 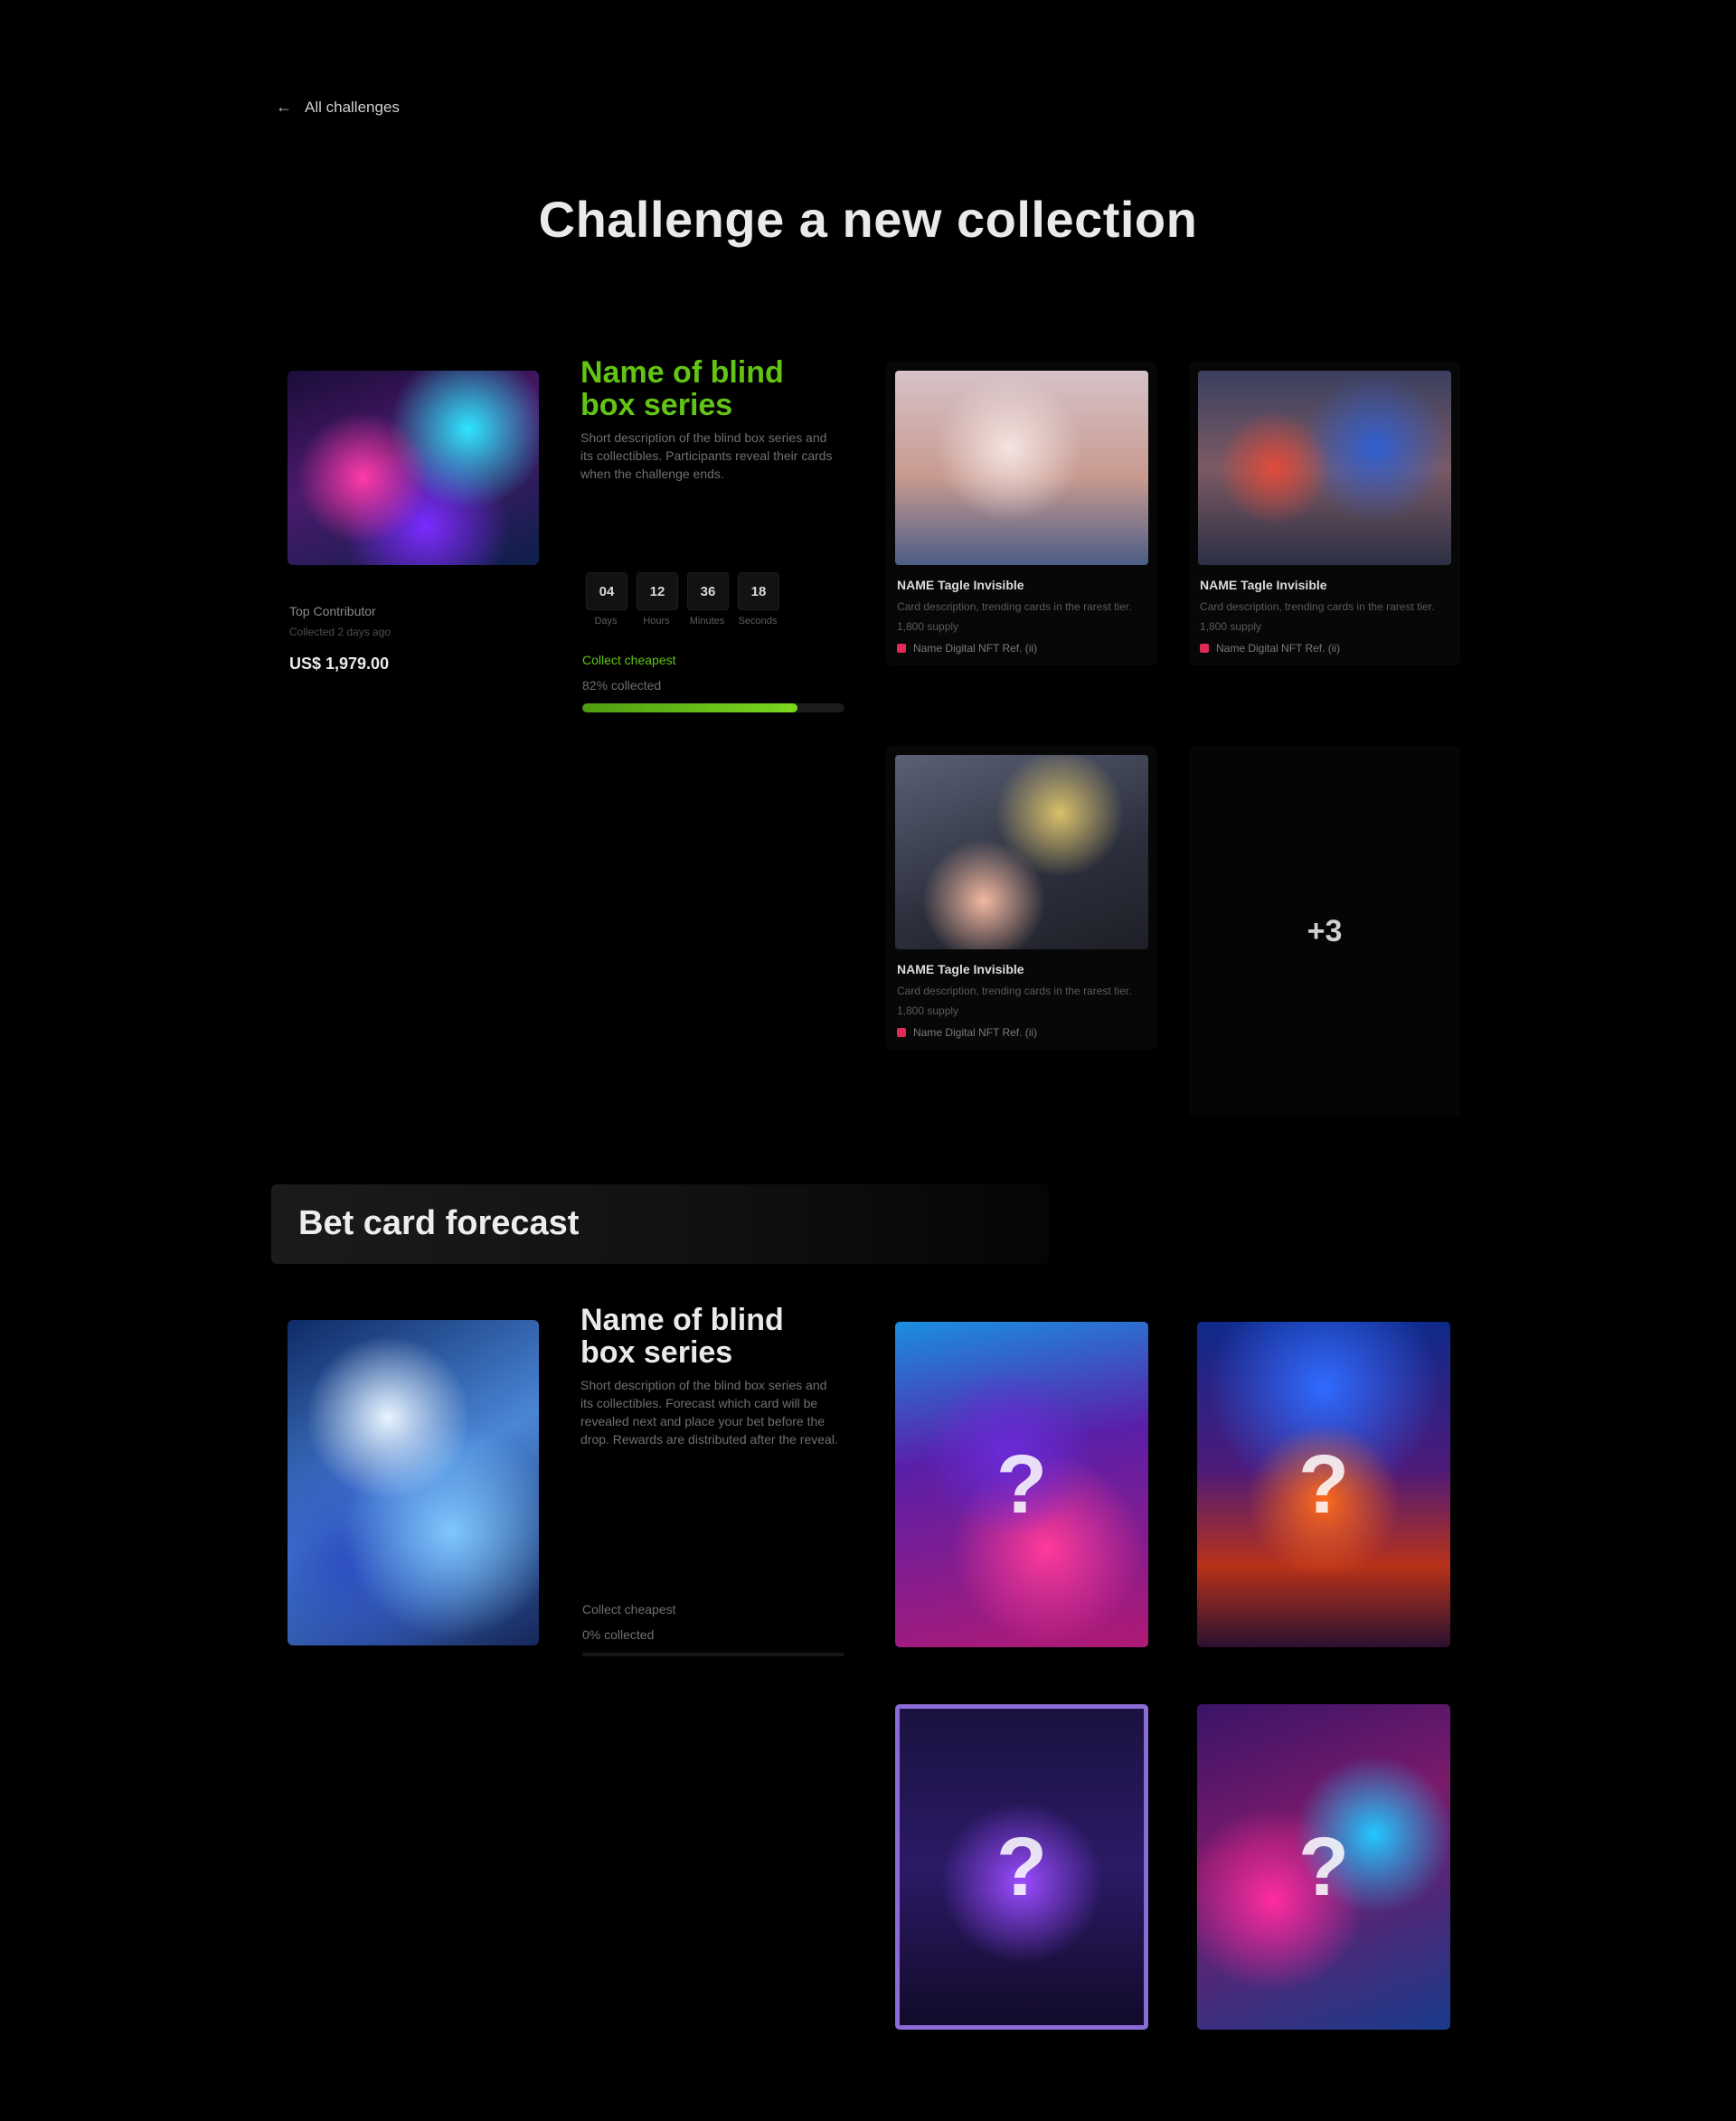 I want to click on bet-featured-image, so click(x=413, y=1482).